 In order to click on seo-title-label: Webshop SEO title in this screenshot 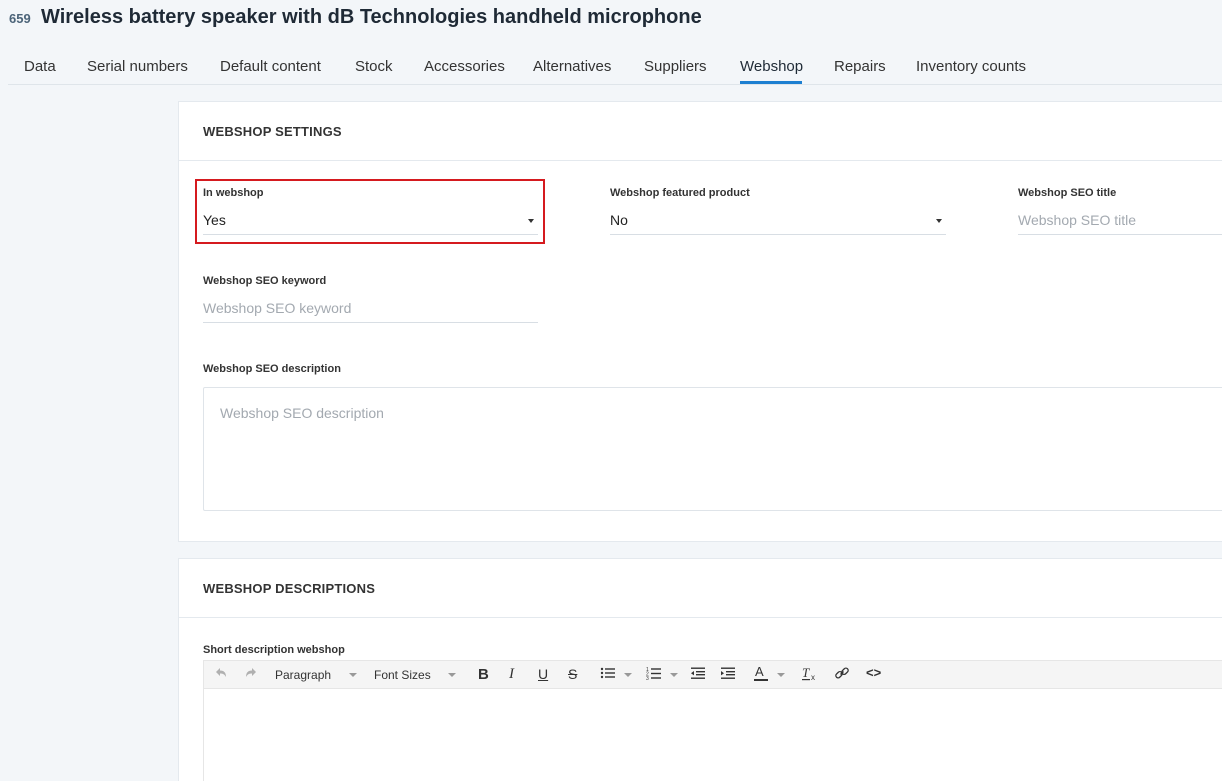, I will do `click(1067, 193)`.